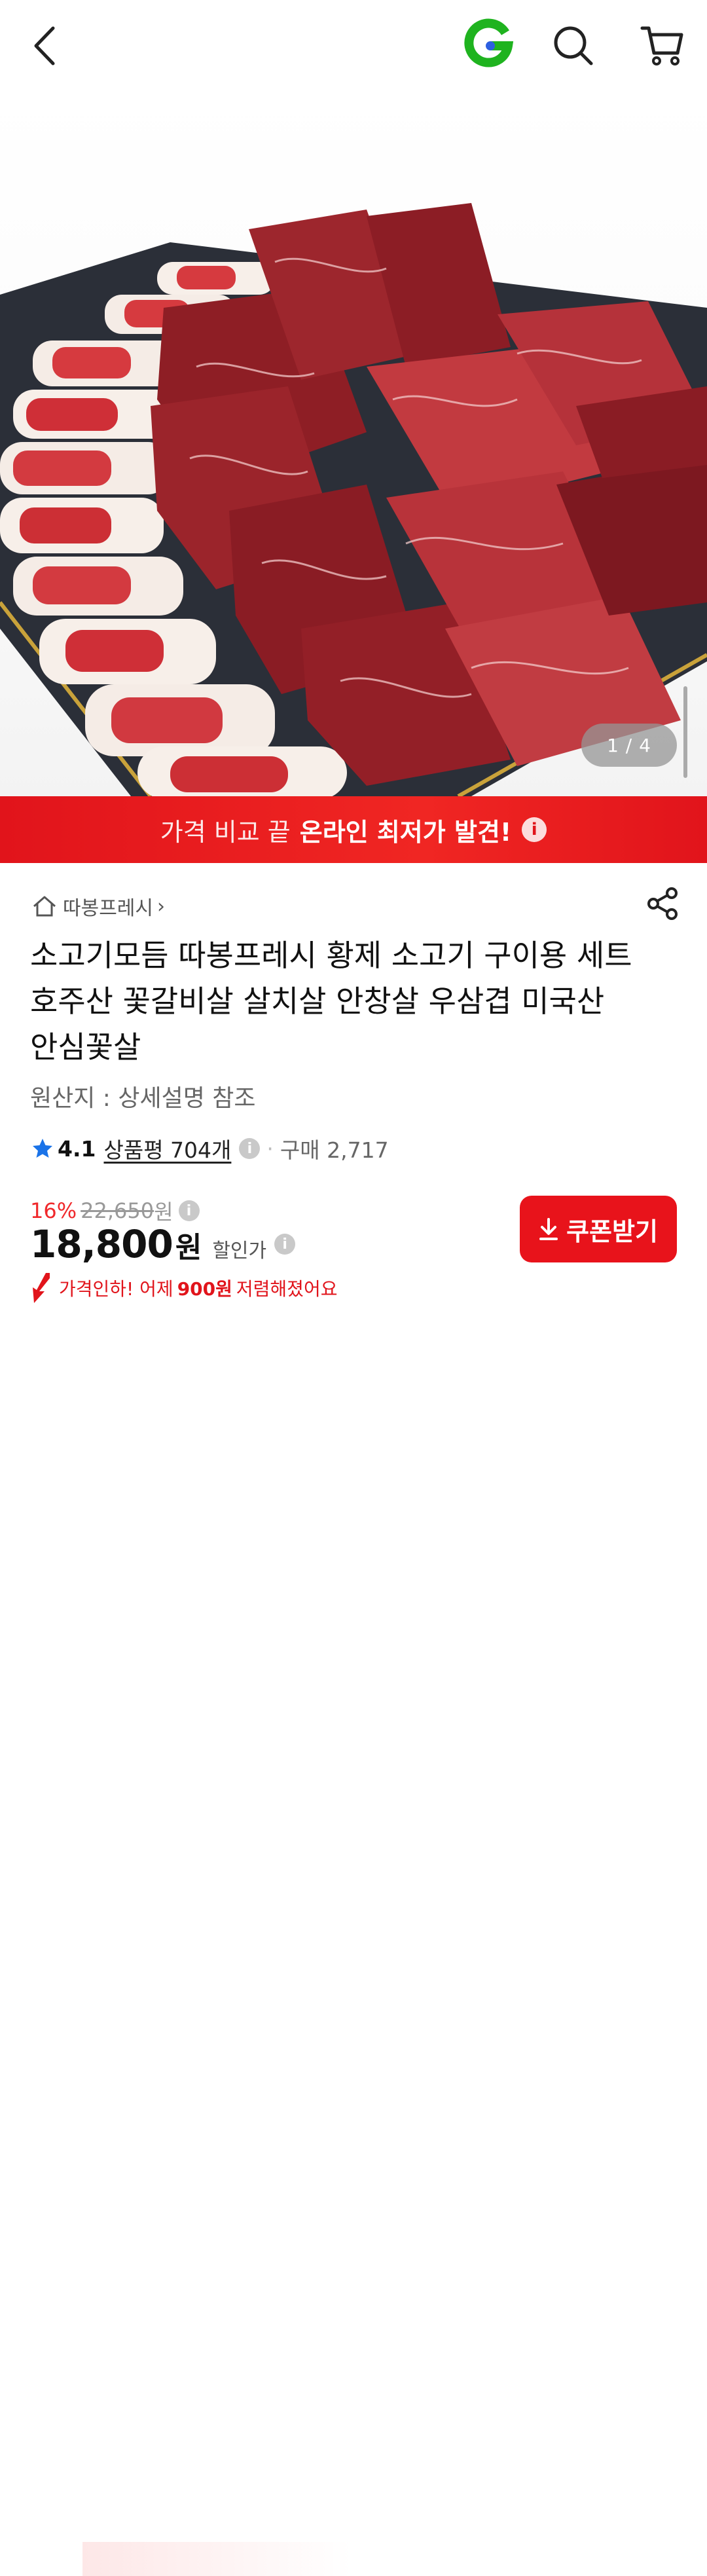 This screenshot has height=2576, width=707. I want to click on rating-score: 4.1, so click(77, 1148).